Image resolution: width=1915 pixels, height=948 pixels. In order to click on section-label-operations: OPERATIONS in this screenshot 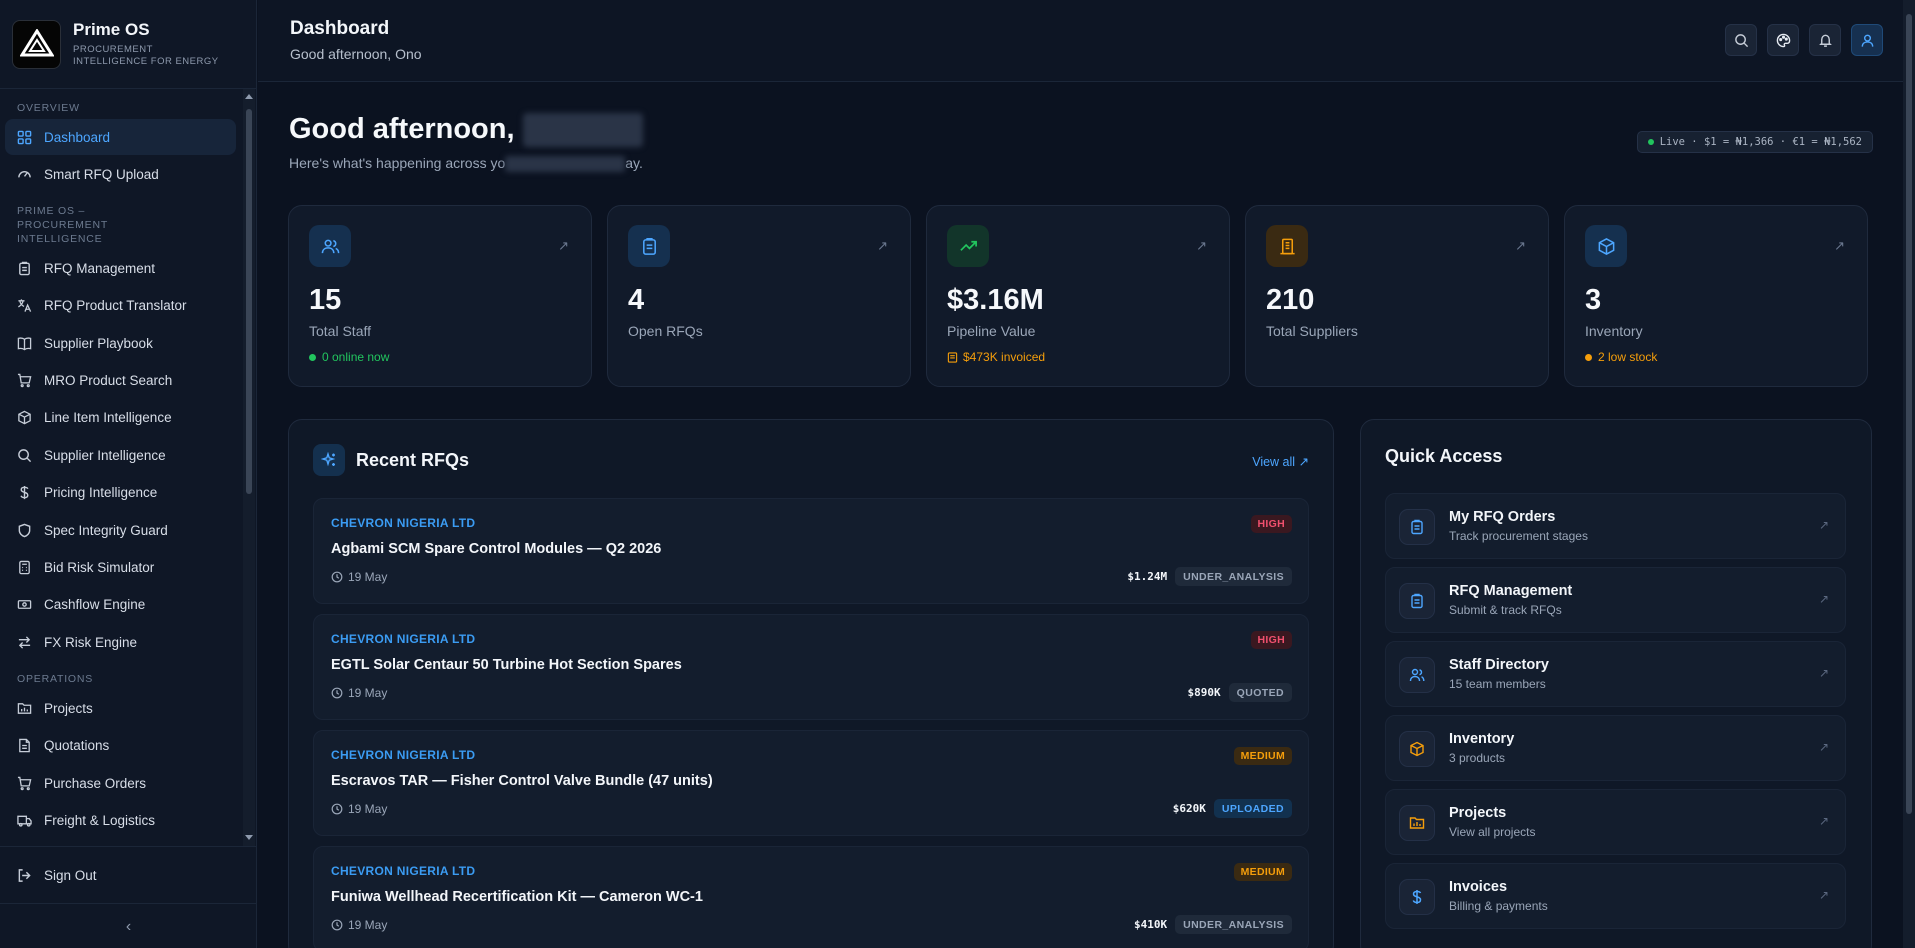, I will do `click(55, 679)`.